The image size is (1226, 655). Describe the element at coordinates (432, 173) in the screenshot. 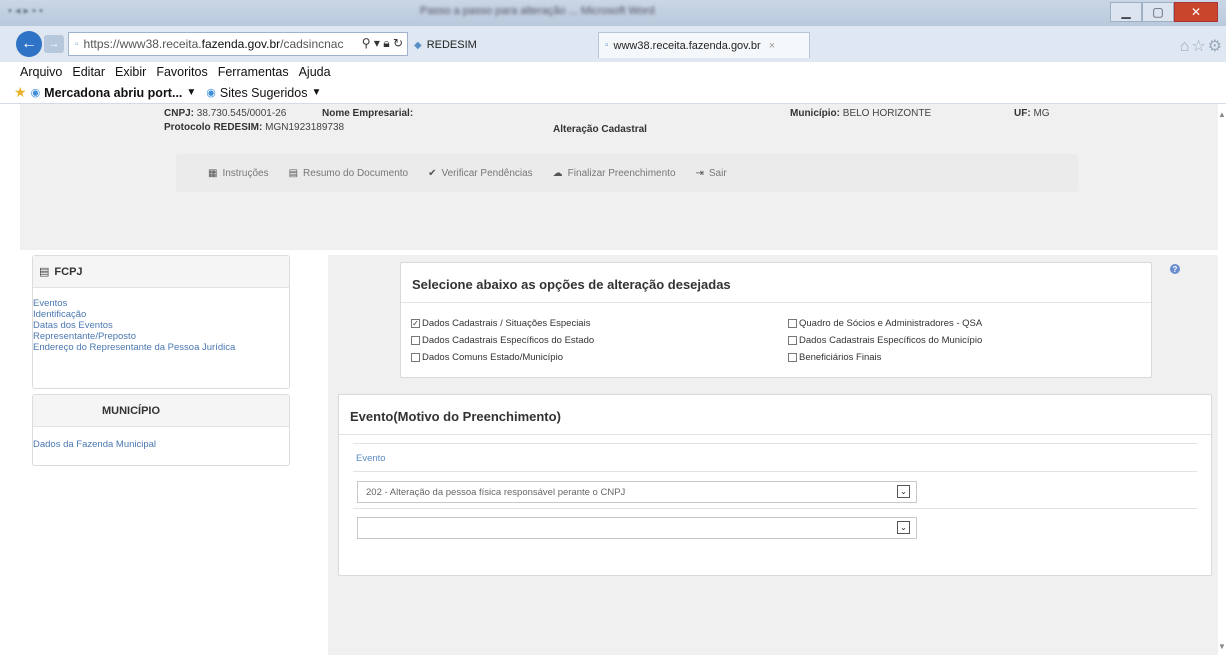

I see `check-circle-icon: ✔` at that location.